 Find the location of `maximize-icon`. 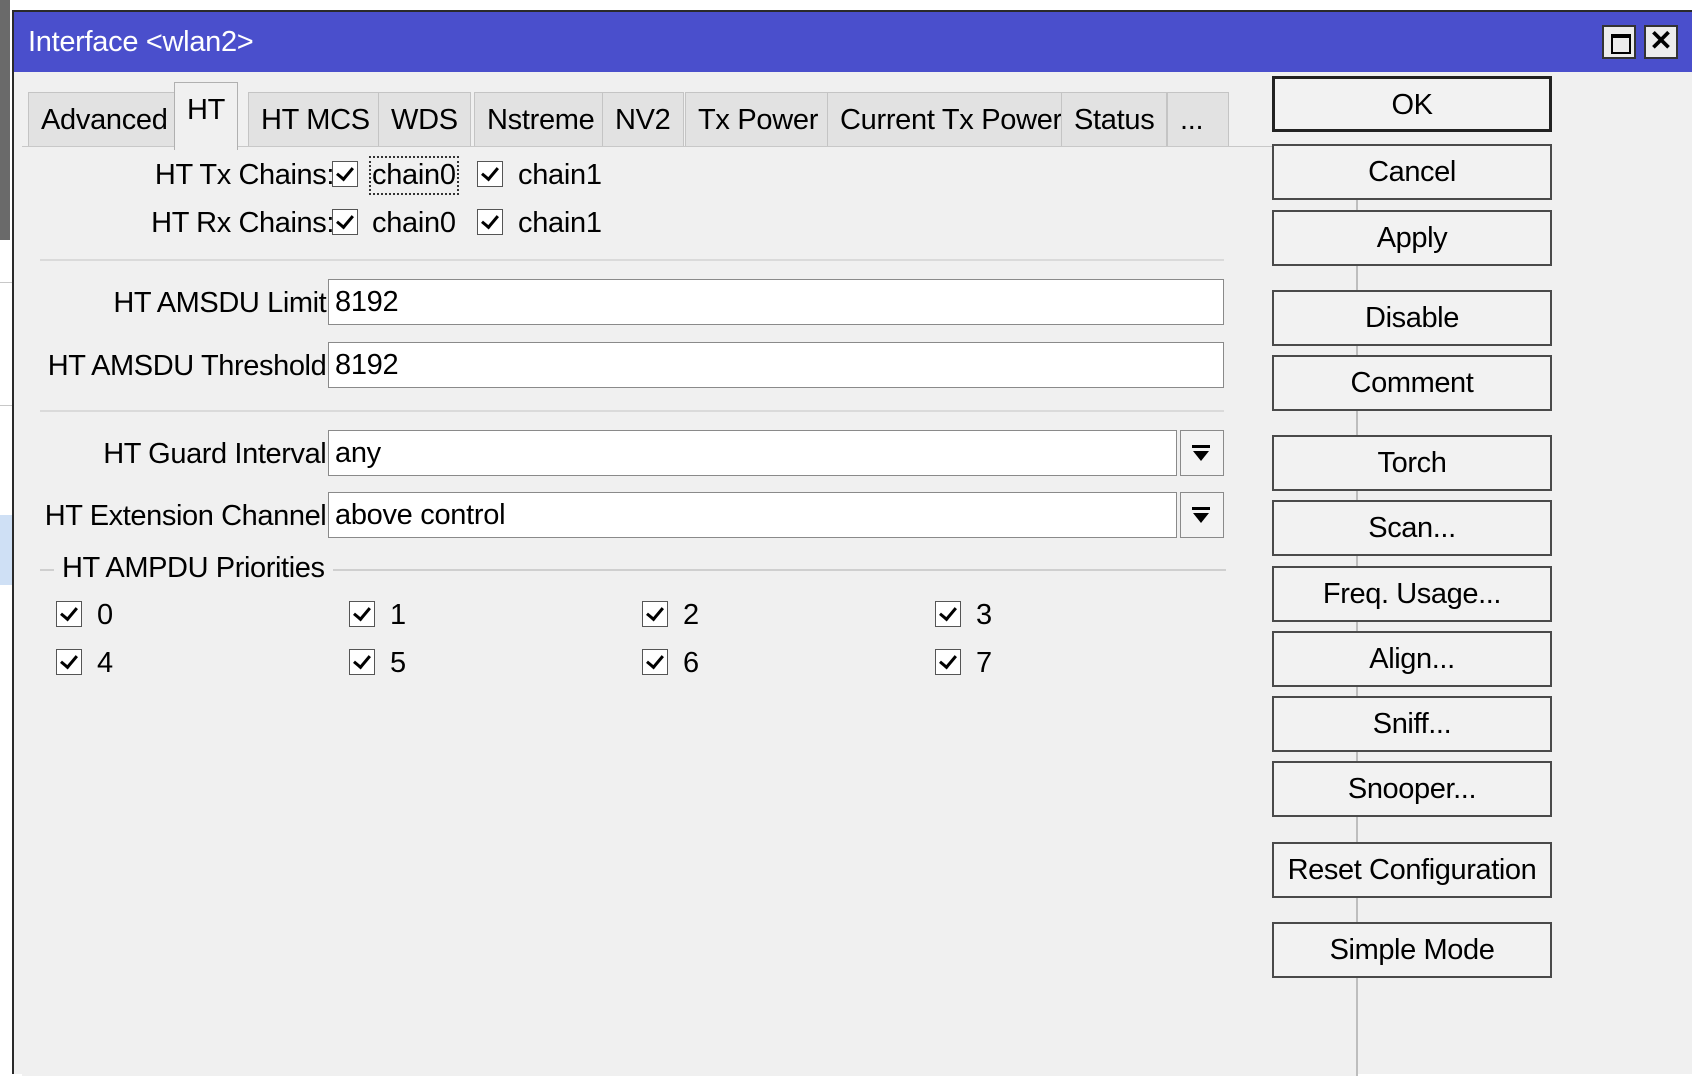

maximize-icon is located at coordinates (1619, 42).